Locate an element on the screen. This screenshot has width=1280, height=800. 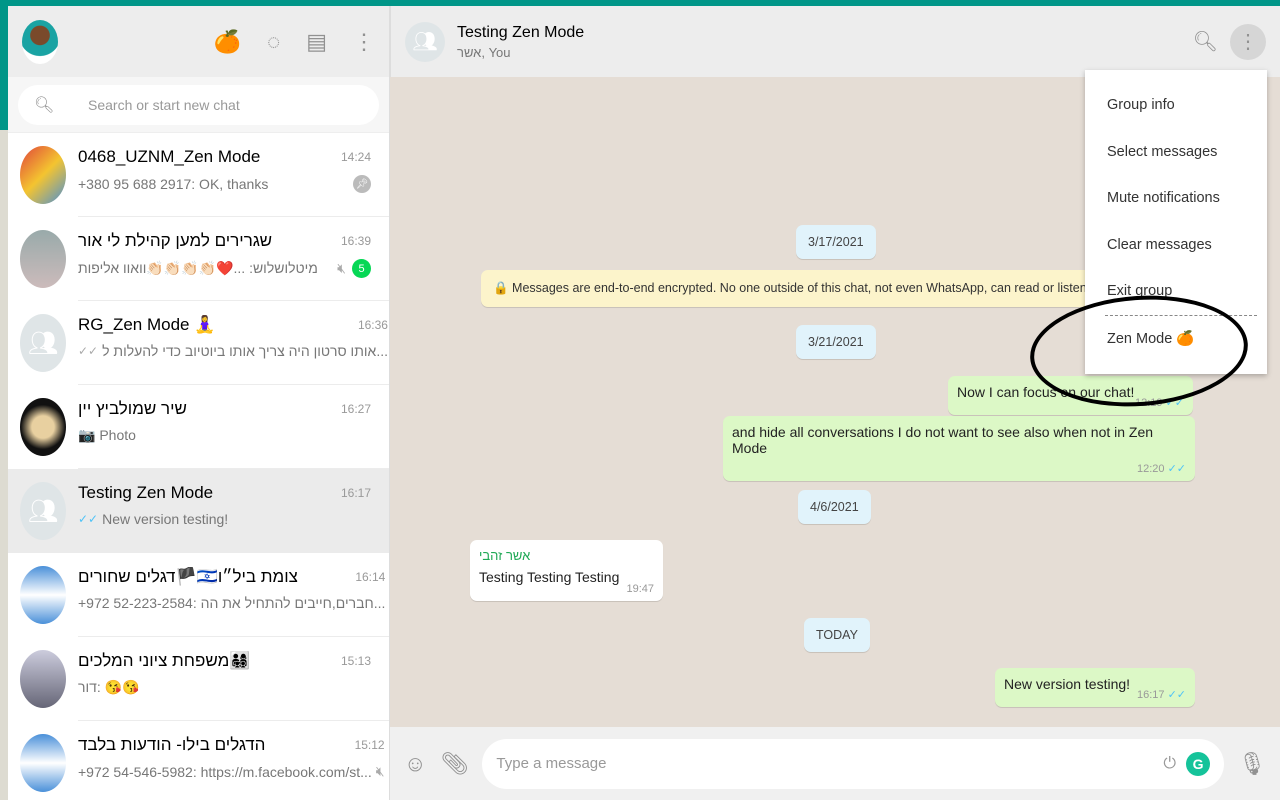
chat-subtitle: אשר, You is located at coordinates (484, 52).